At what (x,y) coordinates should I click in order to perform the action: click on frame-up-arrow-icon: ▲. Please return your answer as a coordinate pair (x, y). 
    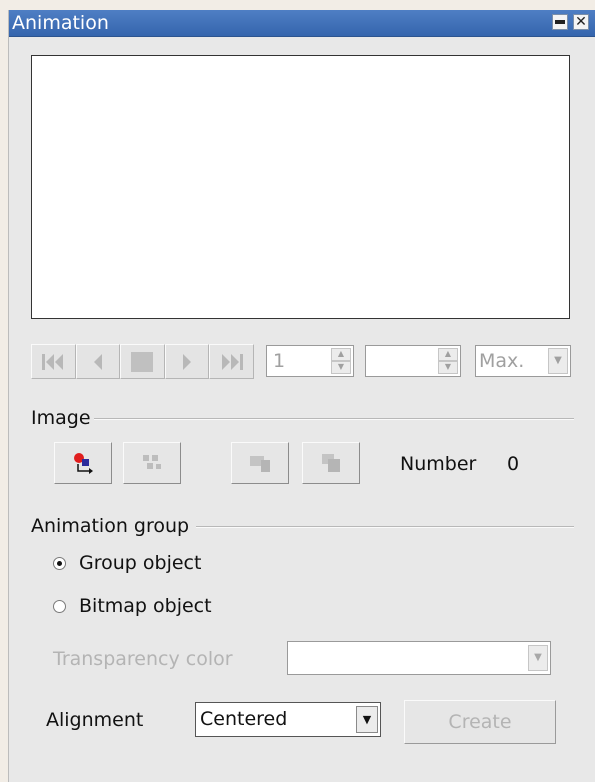
    Looking at the image, I should click on (341, 354).